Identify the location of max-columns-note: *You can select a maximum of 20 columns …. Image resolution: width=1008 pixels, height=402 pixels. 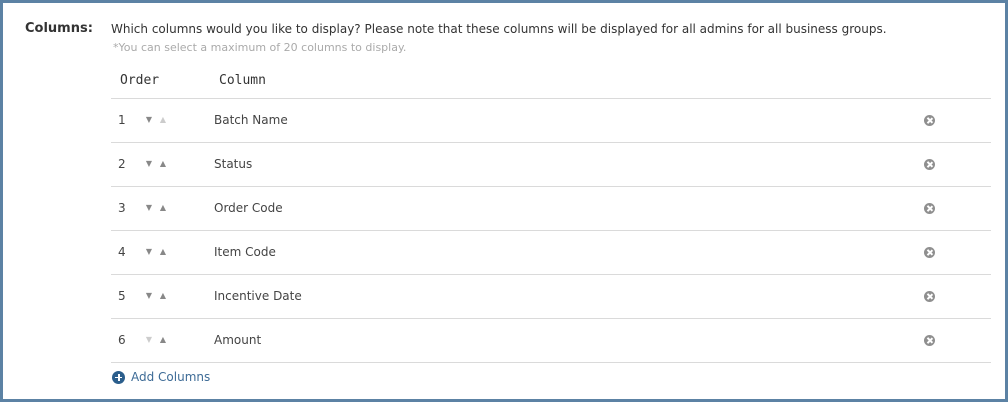
(260, 47).